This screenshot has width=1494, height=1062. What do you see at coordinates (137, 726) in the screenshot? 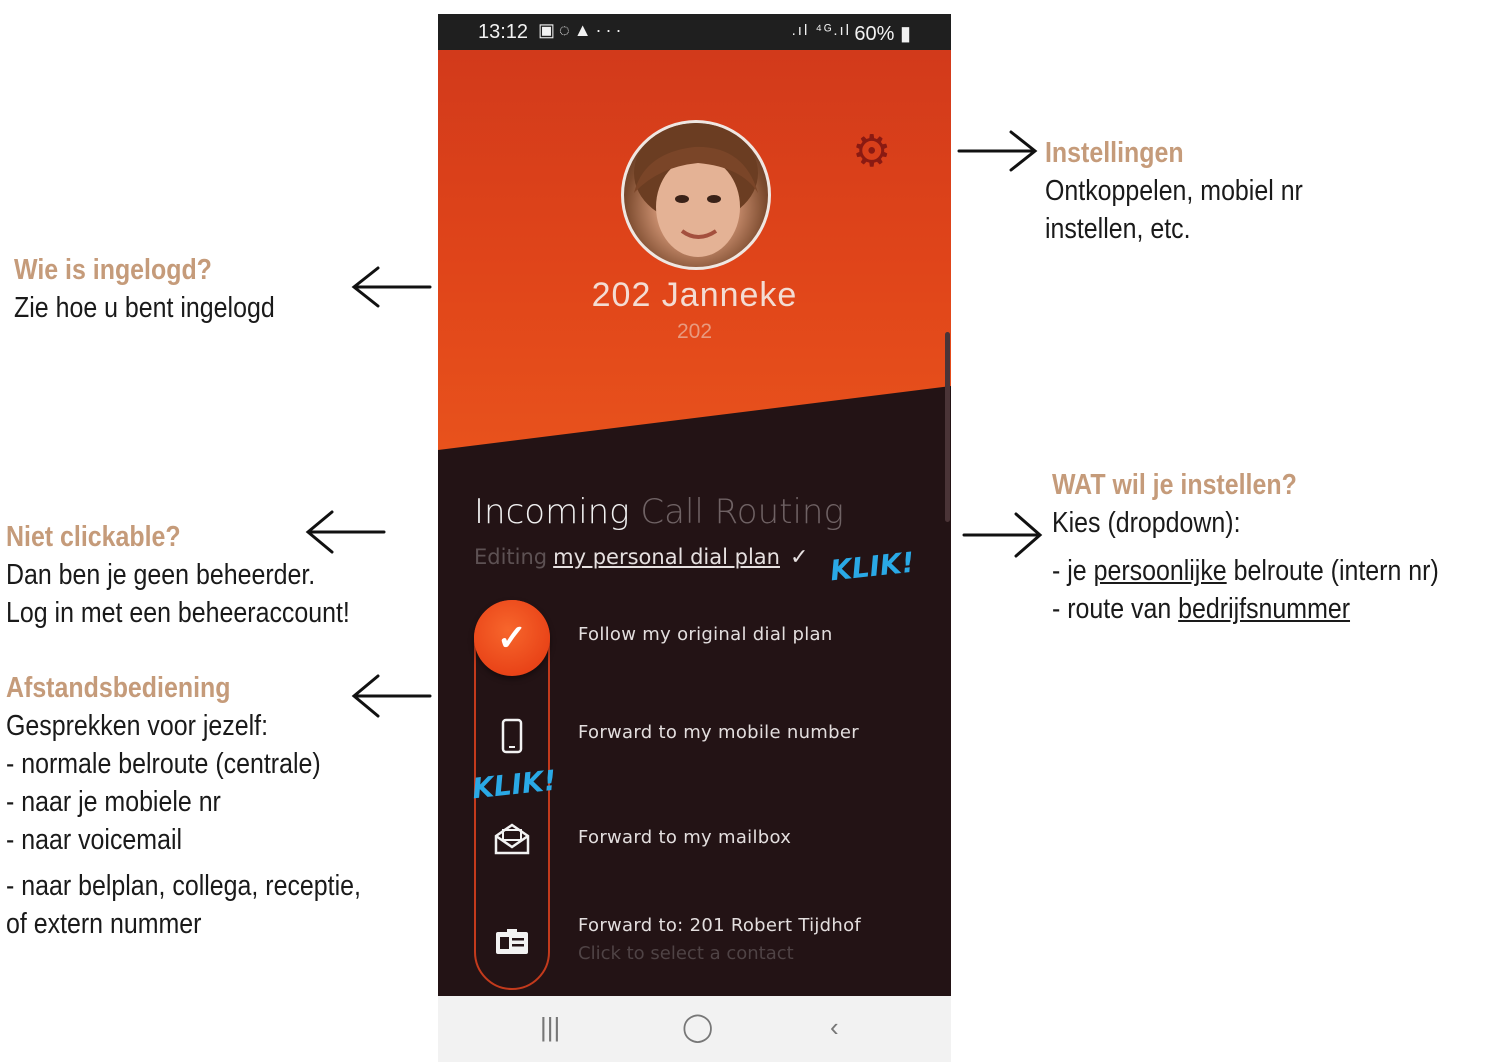
I see `annotation-line: Gesprekken voor jezelf:` at bounding box center [137, 726].